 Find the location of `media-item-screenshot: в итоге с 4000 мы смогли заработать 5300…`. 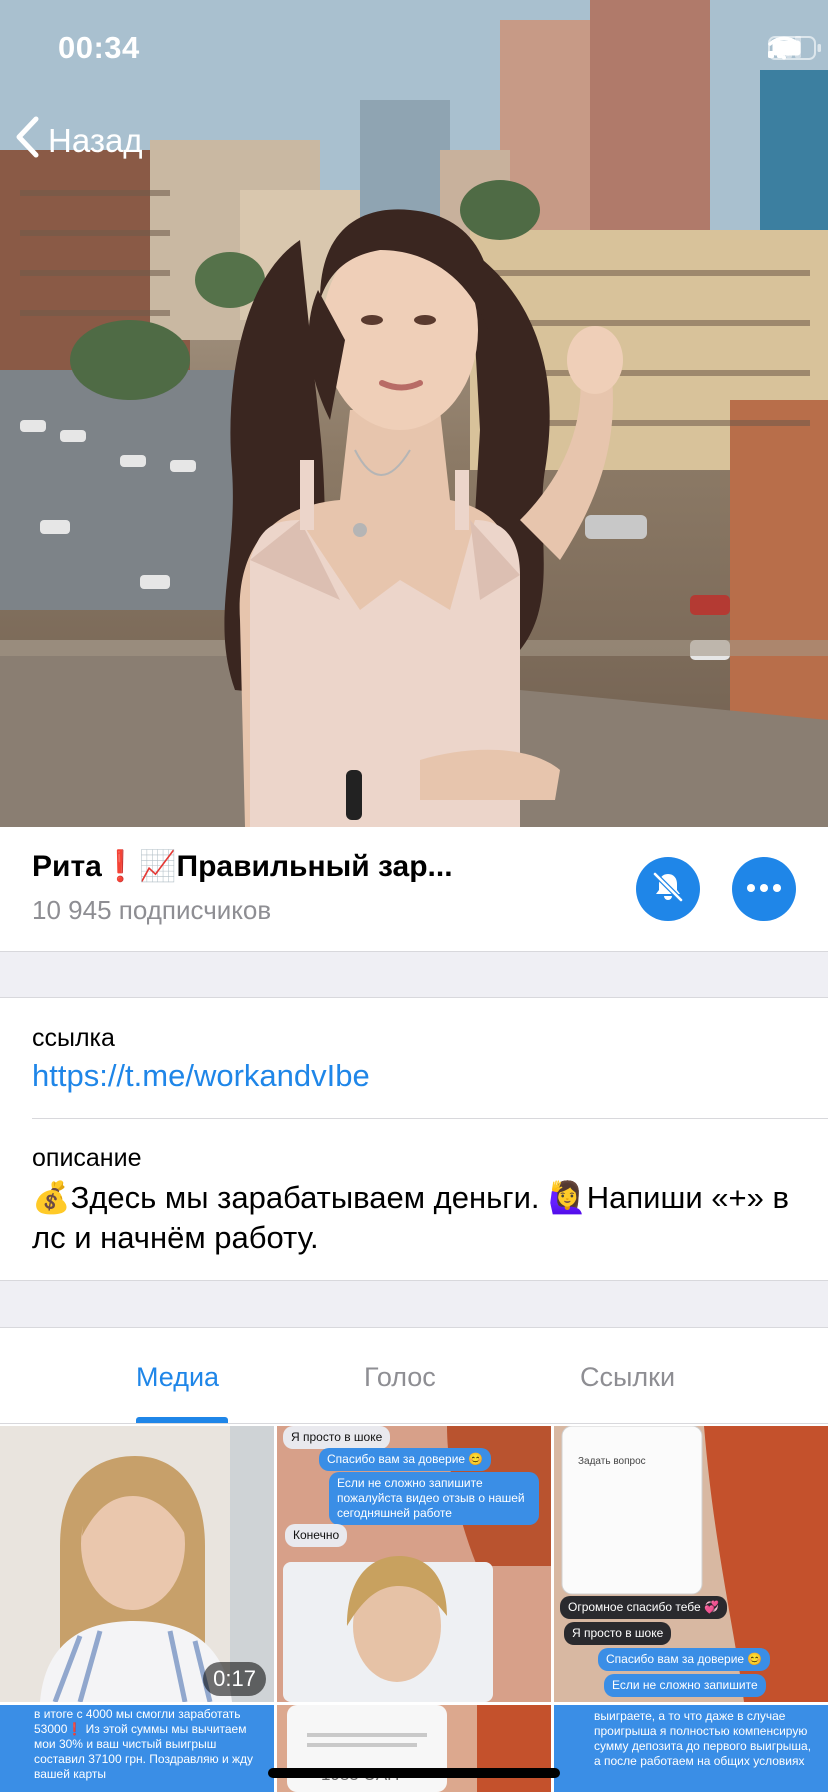

media-item-screenshot: в итоге с 4000 мы смогли заработать 5300… is located at coordinates (137, 1748).